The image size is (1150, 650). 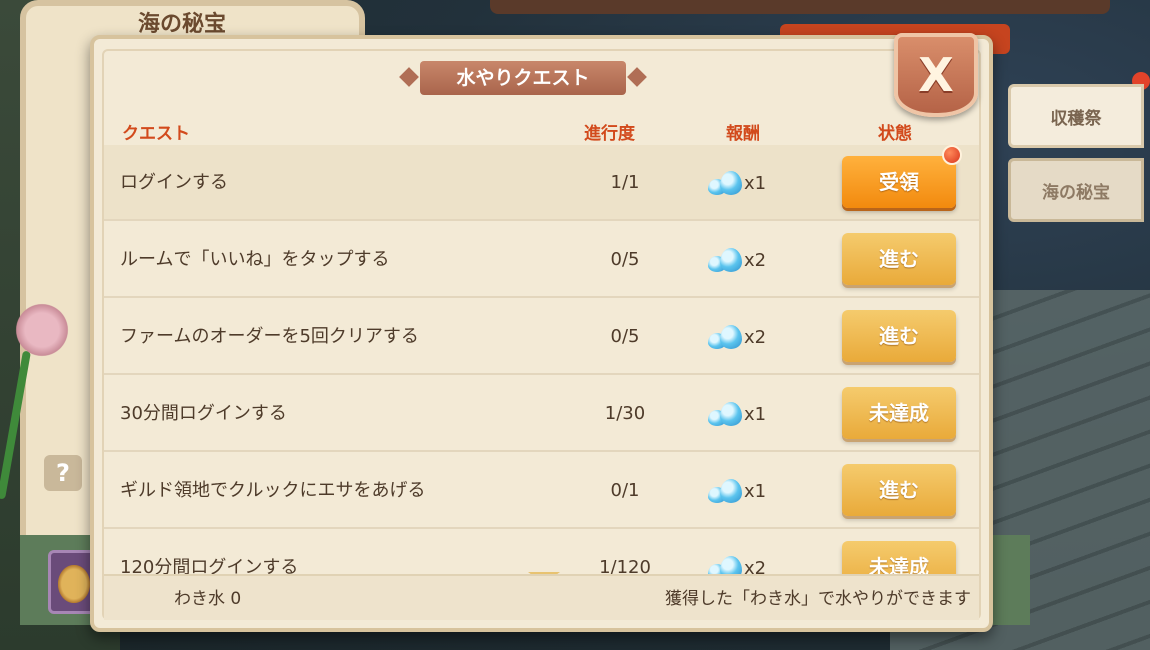 What do you see at coordinates (541, 260) in the screenshot?
I see `table-row: ルームで「いいね」をタップする 0/5 x2 進む` at bounding box center [541, 260].